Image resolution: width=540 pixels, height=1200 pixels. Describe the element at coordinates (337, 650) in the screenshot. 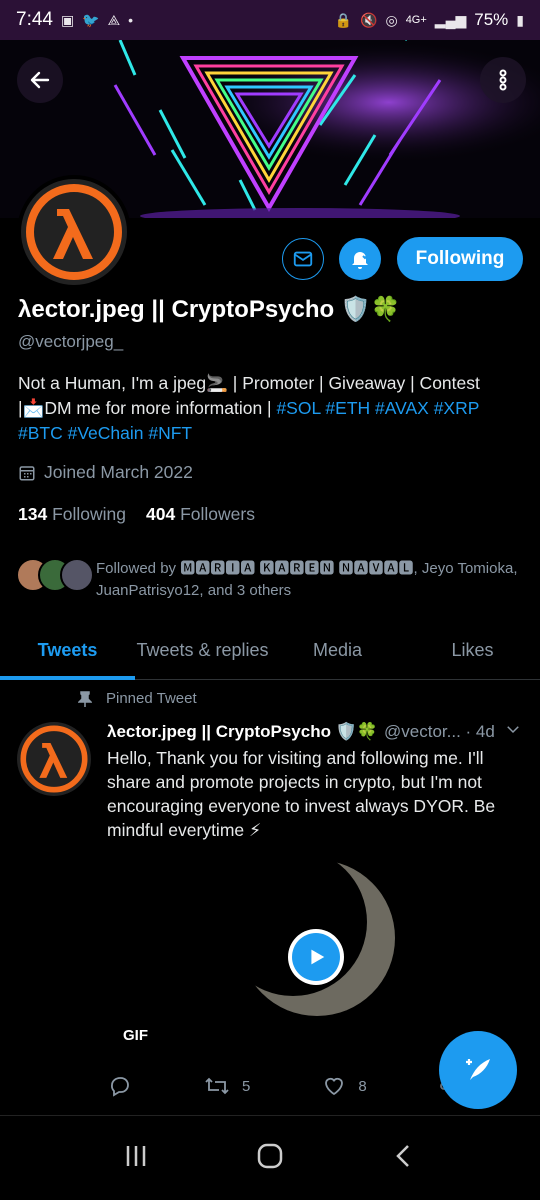

I see `tab-media: Media` at that location.